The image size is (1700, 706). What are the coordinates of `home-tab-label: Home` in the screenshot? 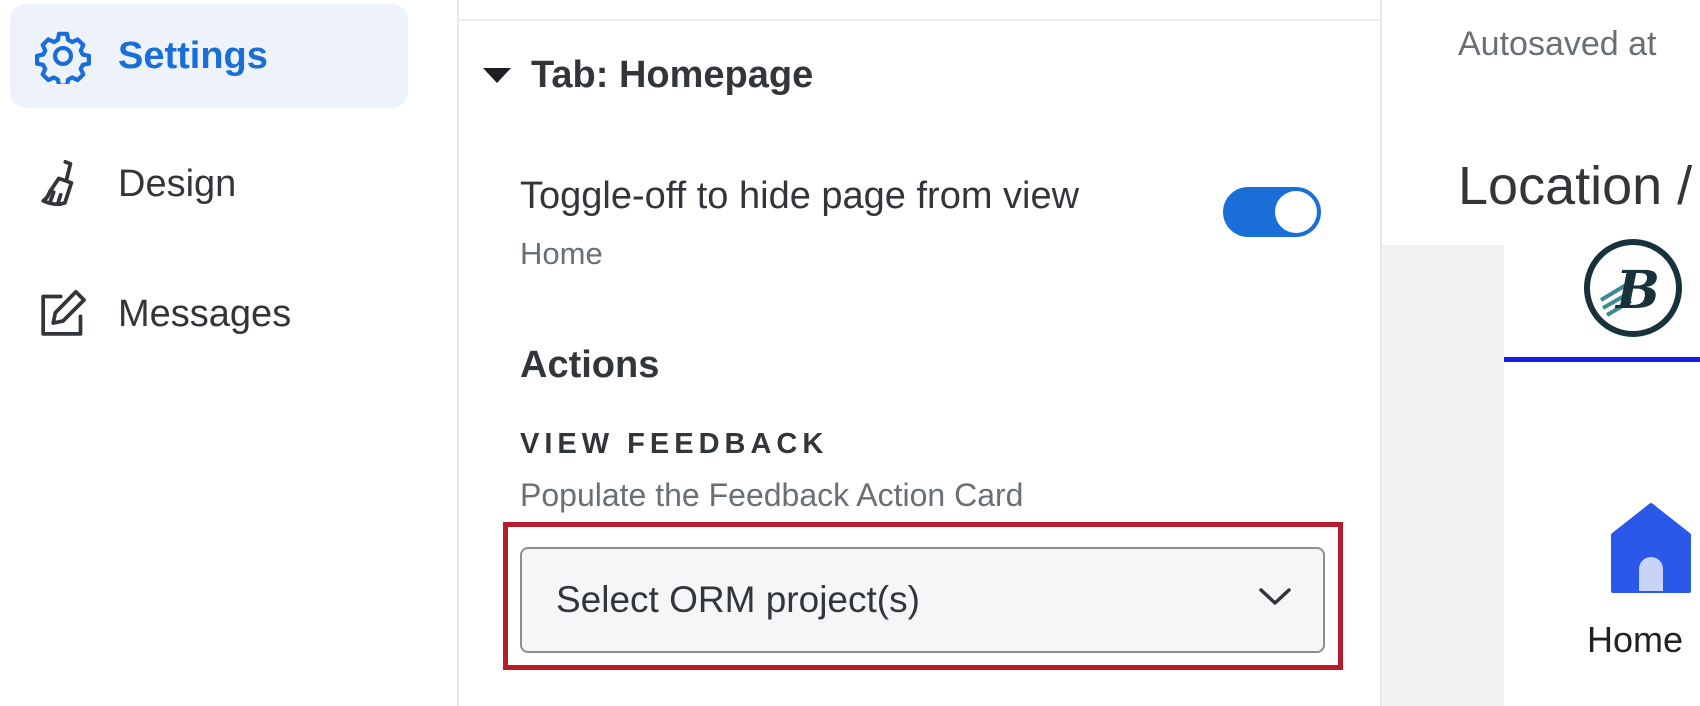 It's located at (1635, 640).